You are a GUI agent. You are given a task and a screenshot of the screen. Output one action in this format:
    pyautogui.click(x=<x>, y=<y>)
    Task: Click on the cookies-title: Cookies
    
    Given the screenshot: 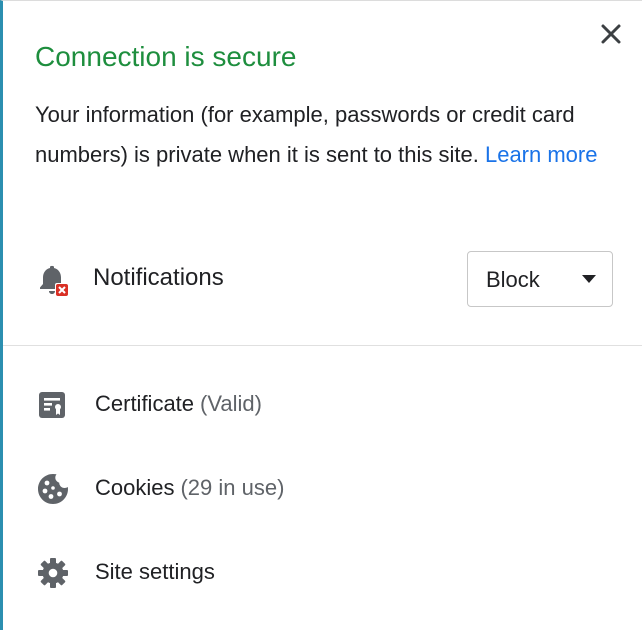 What is the action you would take?
    pyautogui.click(x=135, y=487)
    